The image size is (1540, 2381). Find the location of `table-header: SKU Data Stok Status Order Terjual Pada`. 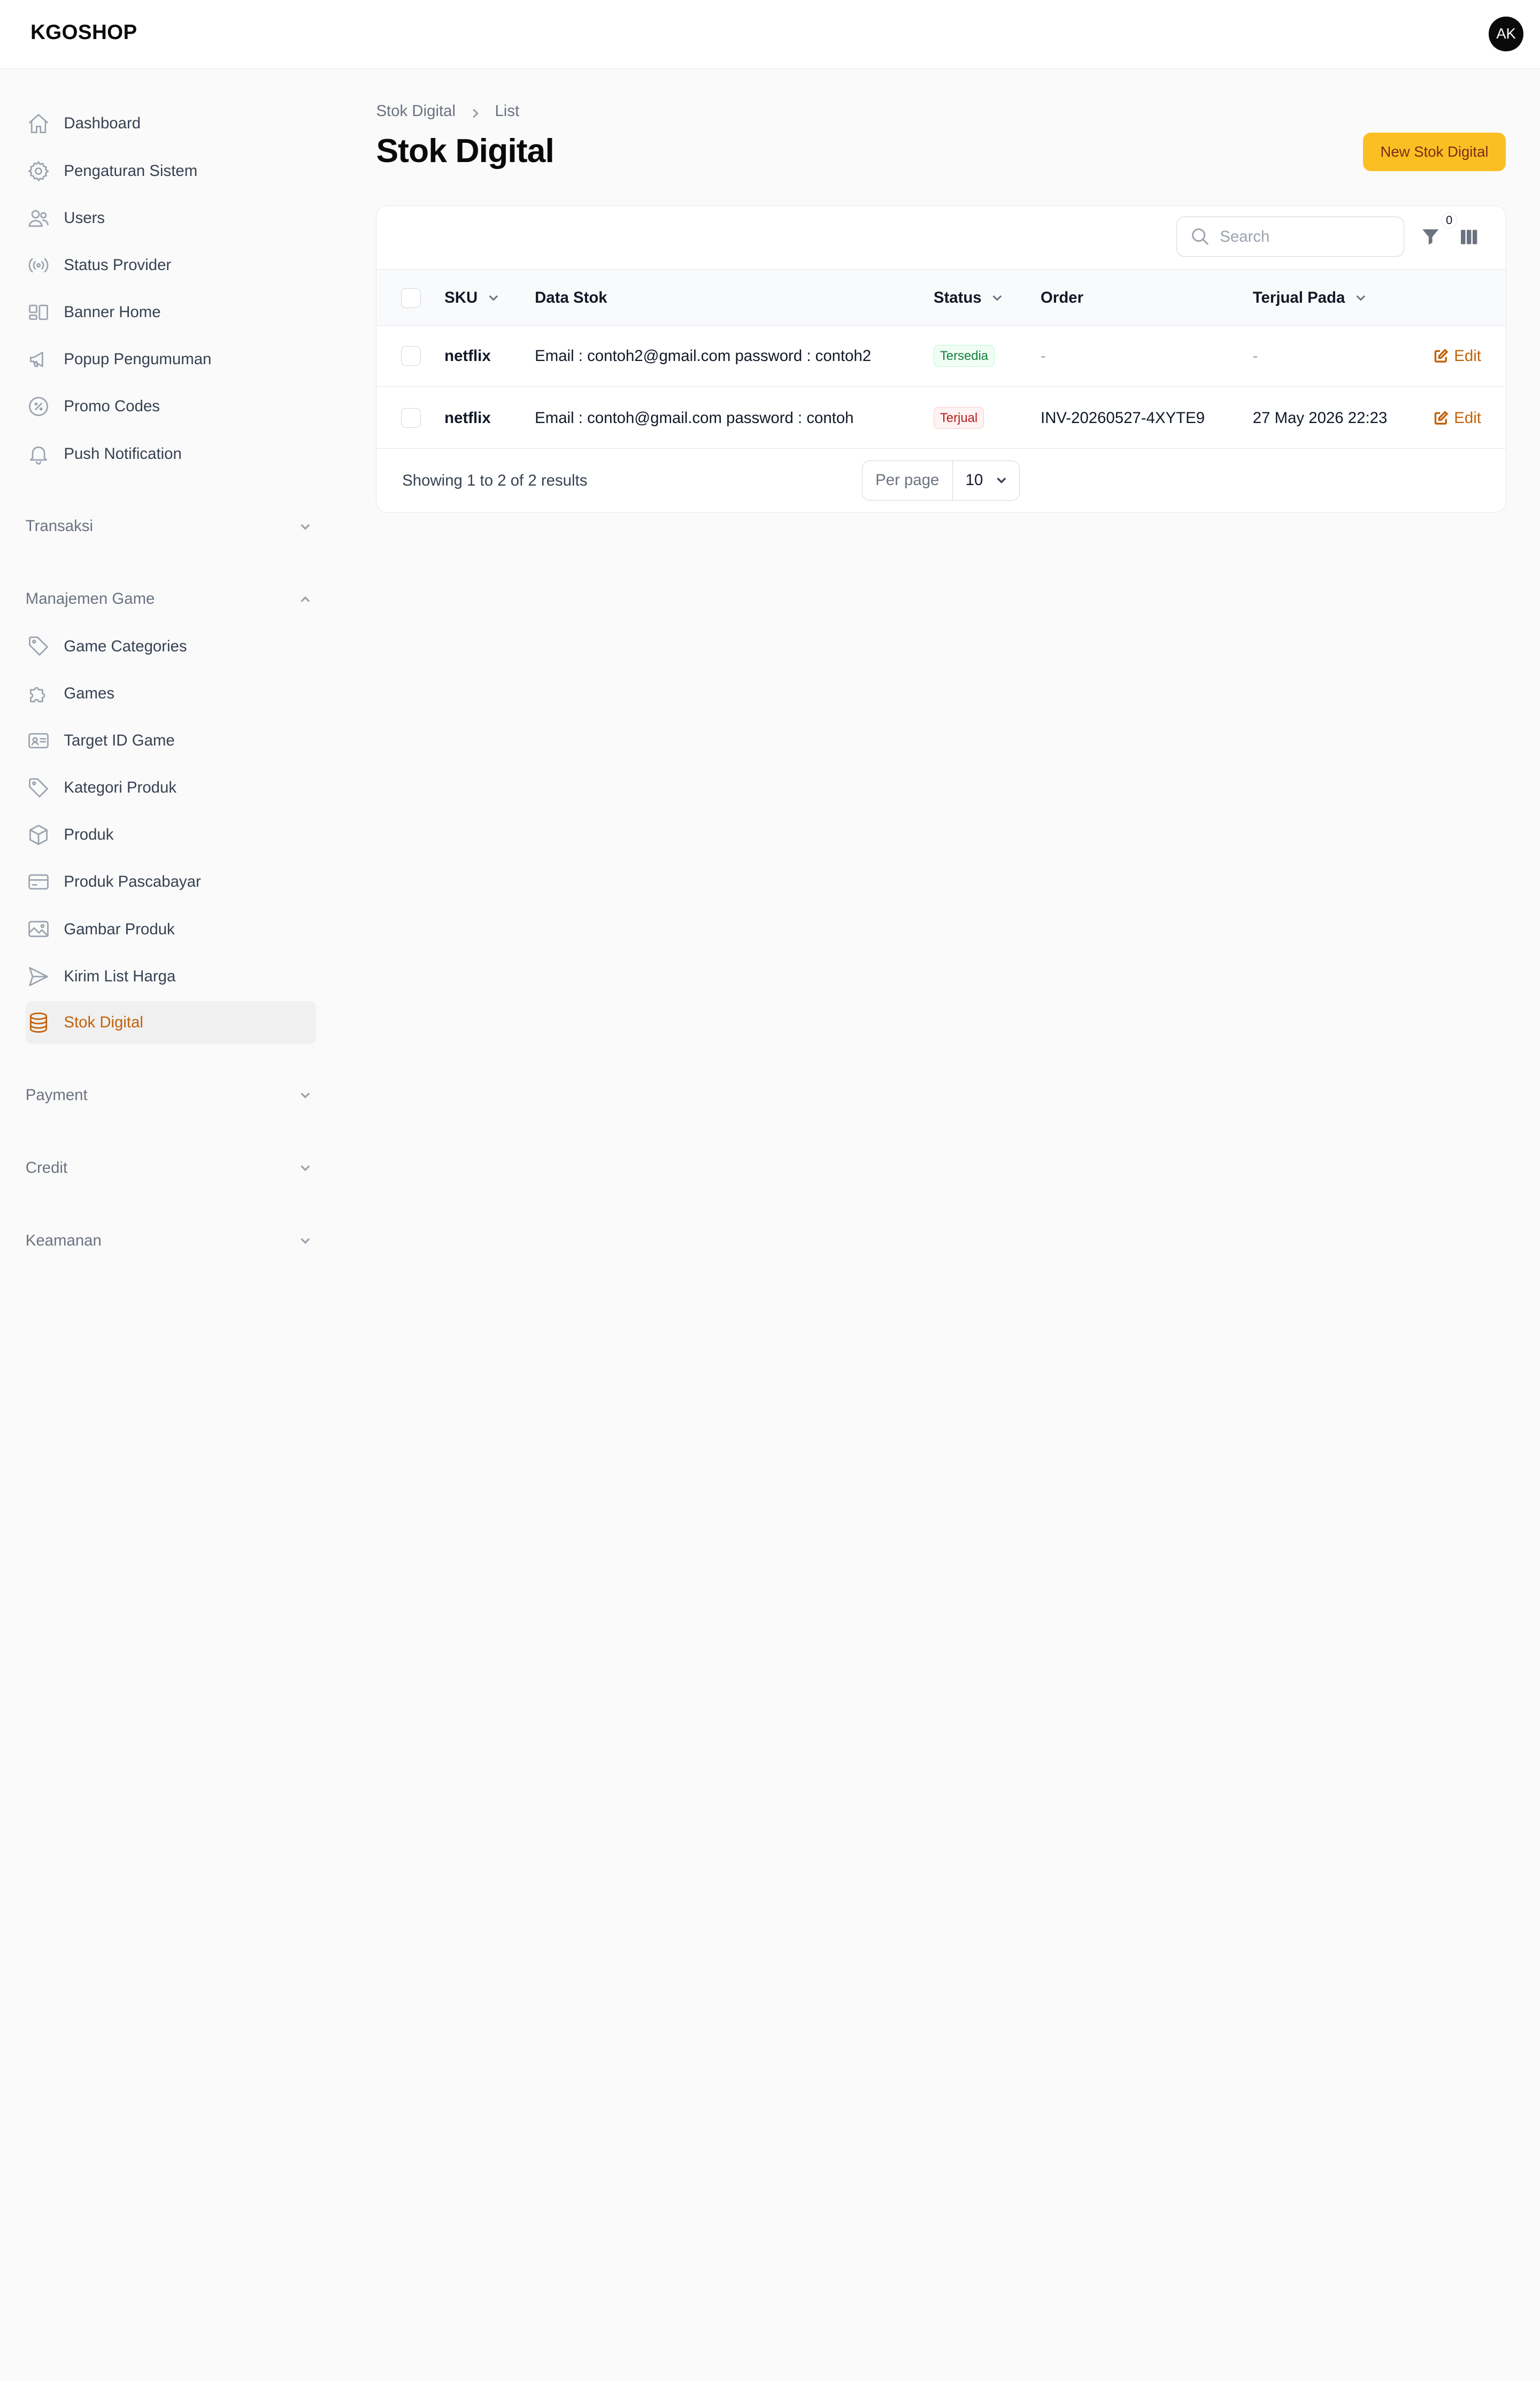

table-header: SKU Data Stok Status Order Terjual Pada is located at coordinates (941, 298).